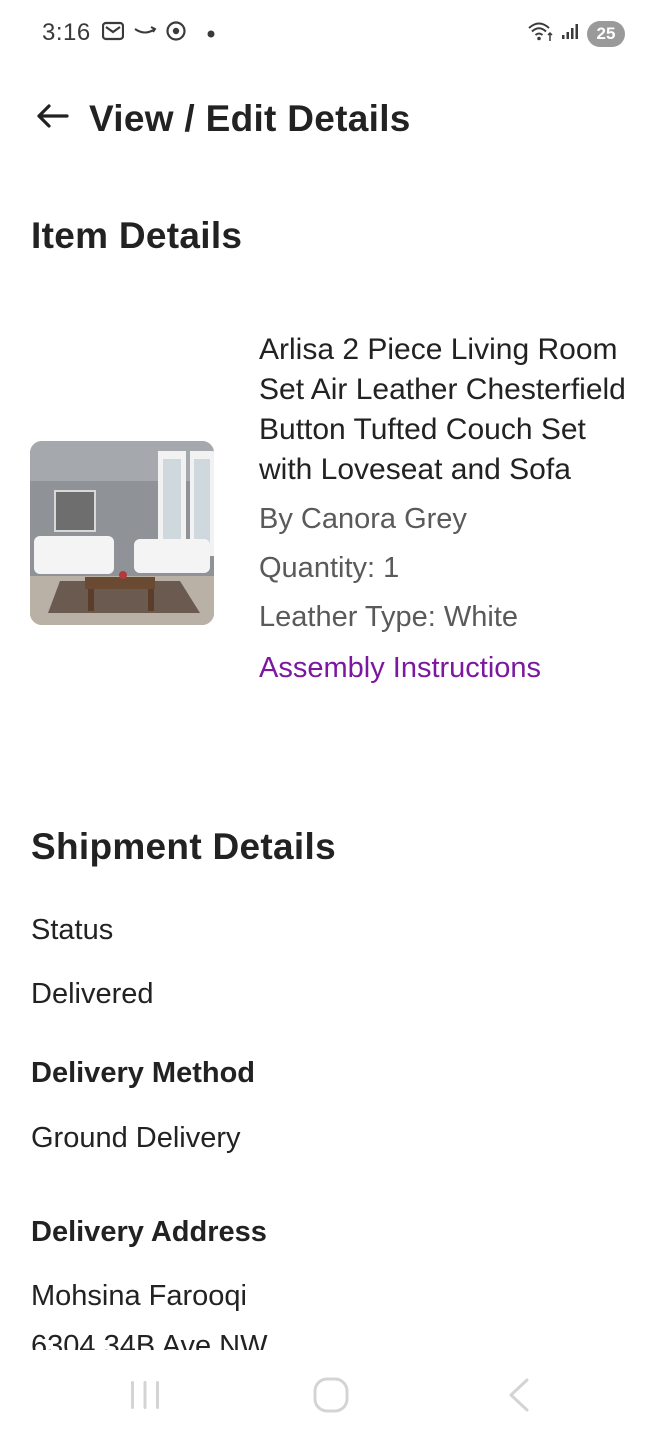  What do you see at coordinates (571, 33) in the screenshot?
I see `signal-icon` at bounding box center [571, 33].